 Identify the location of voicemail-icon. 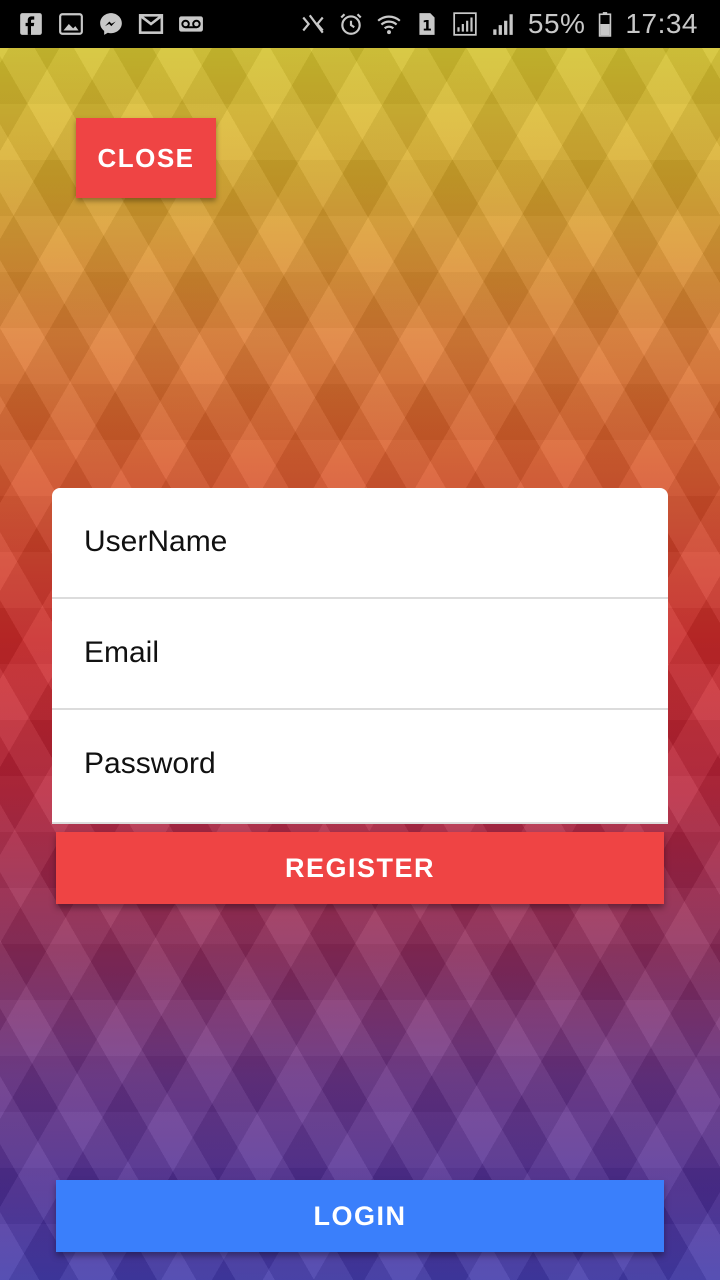
(191, 24).